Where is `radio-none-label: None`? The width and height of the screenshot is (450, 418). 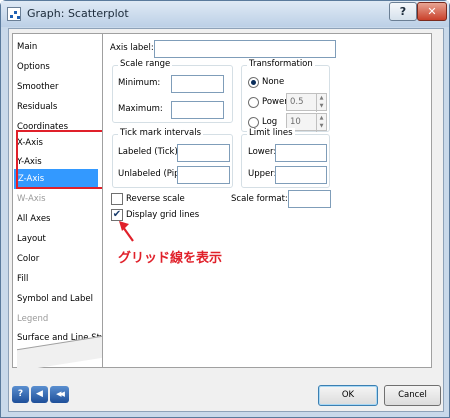
radio-none-label: None is located at coordinates (273, 82).